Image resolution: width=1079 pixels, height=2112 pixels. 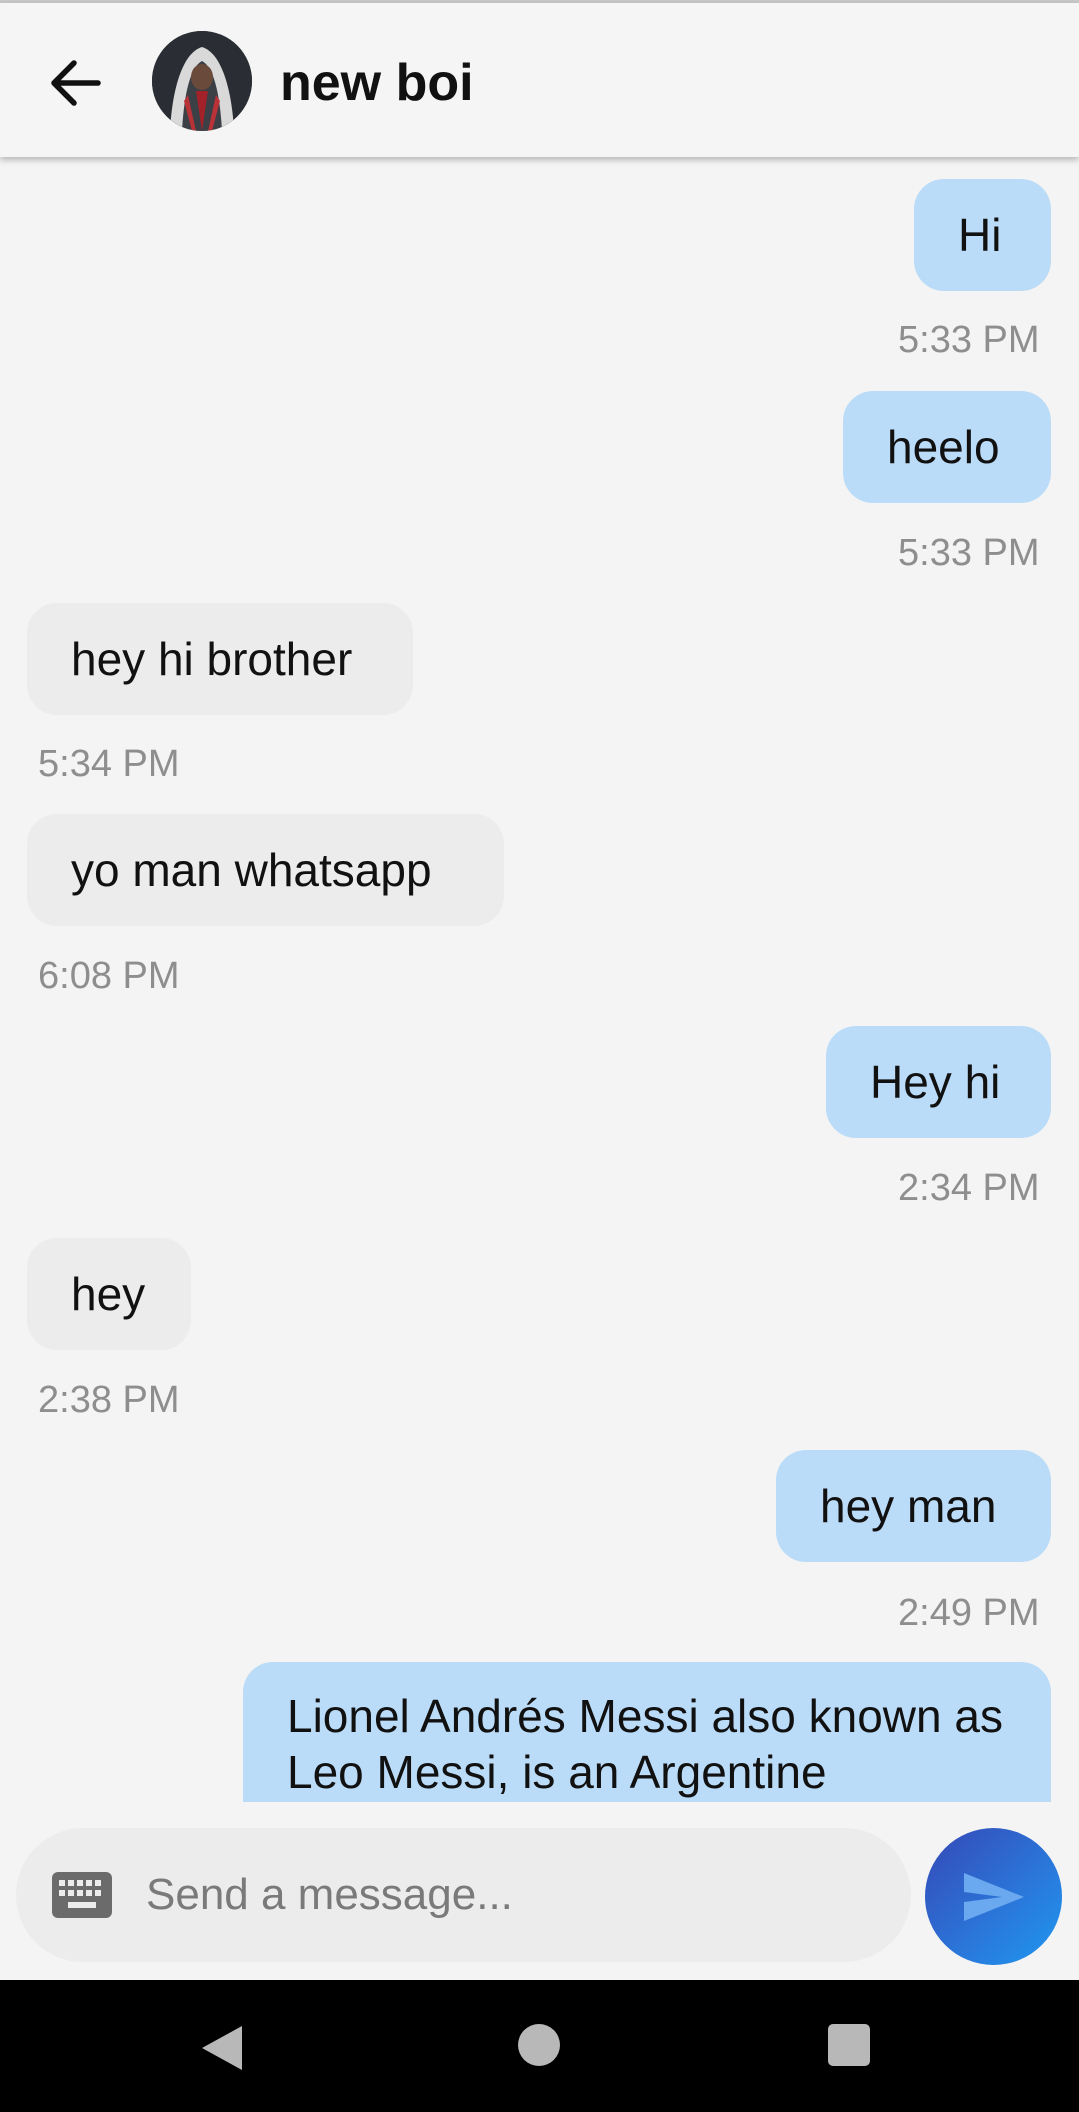 I want to click on message-time: 2:34 PM, so click(x=969, y=1188).